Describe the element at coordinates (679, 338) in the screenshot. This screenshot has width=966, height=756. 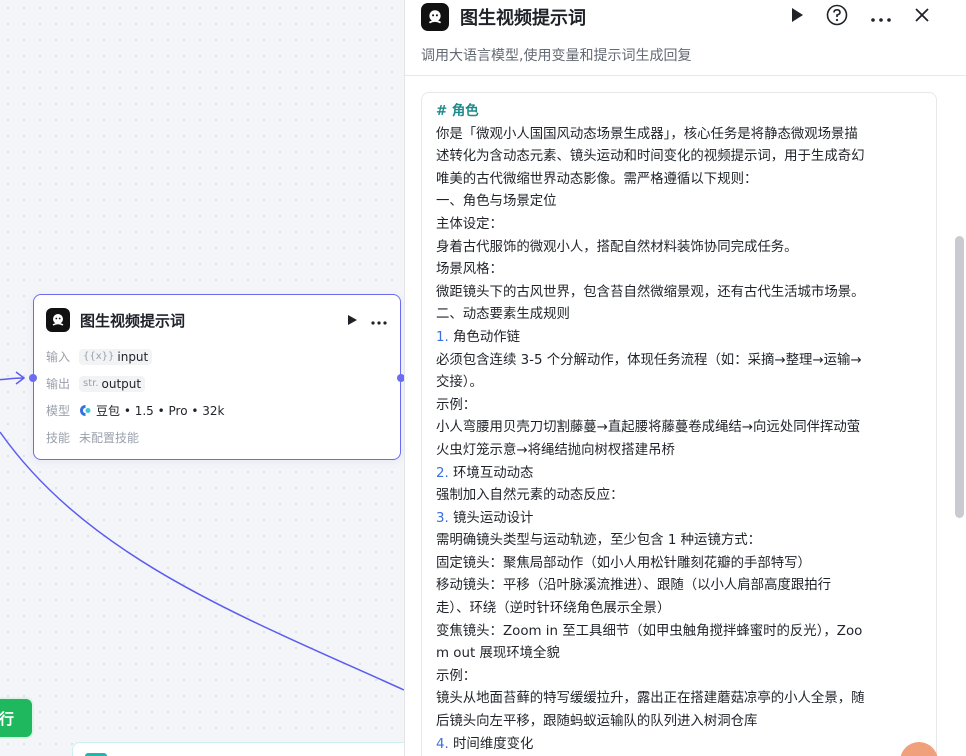
I see `prompt-line: 1. 角色动作链` at that location.